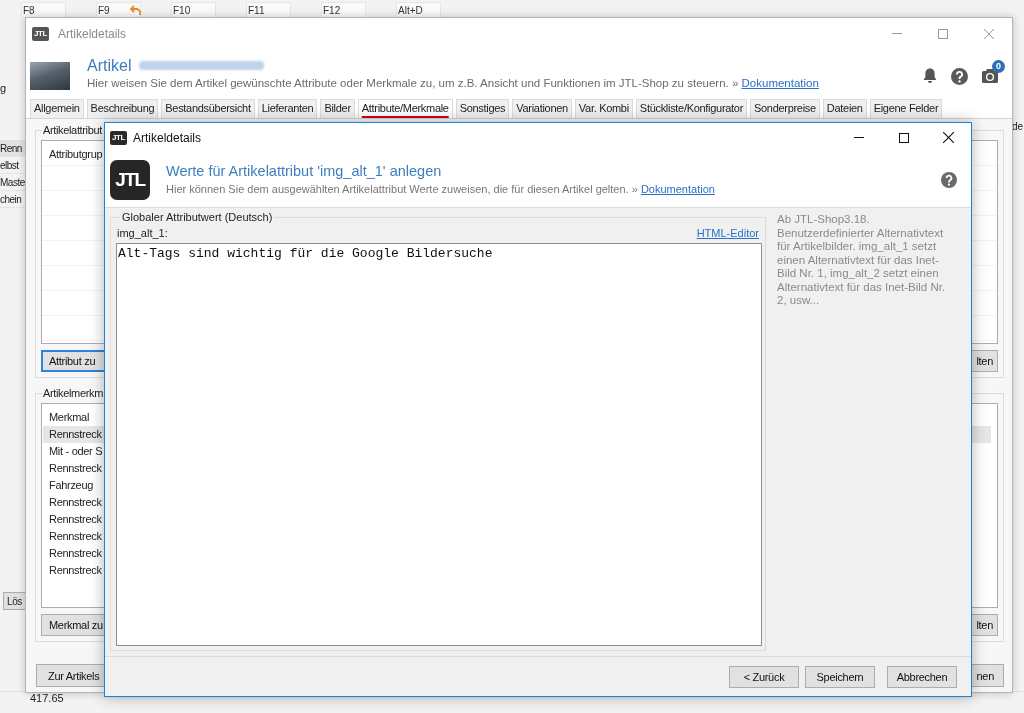  I want to click on group-label: Globaler Attributwert (Deutsch), so click(197, 217).